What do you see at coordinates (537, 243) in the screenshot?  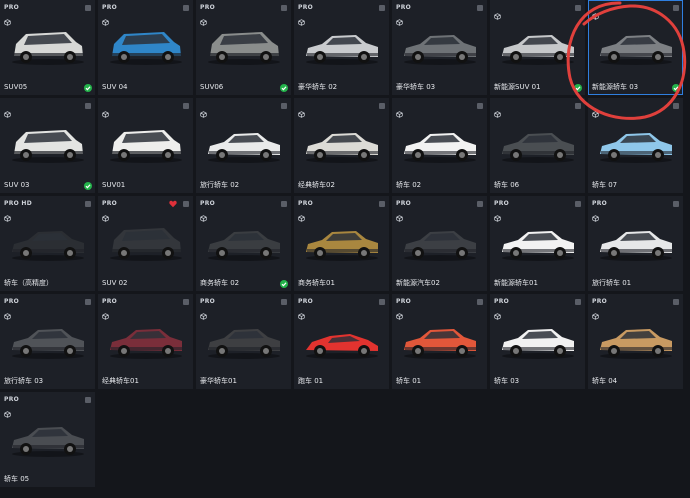 I see `model-tile: PRO 新能源轿车01` at bounding box center [537, 243].